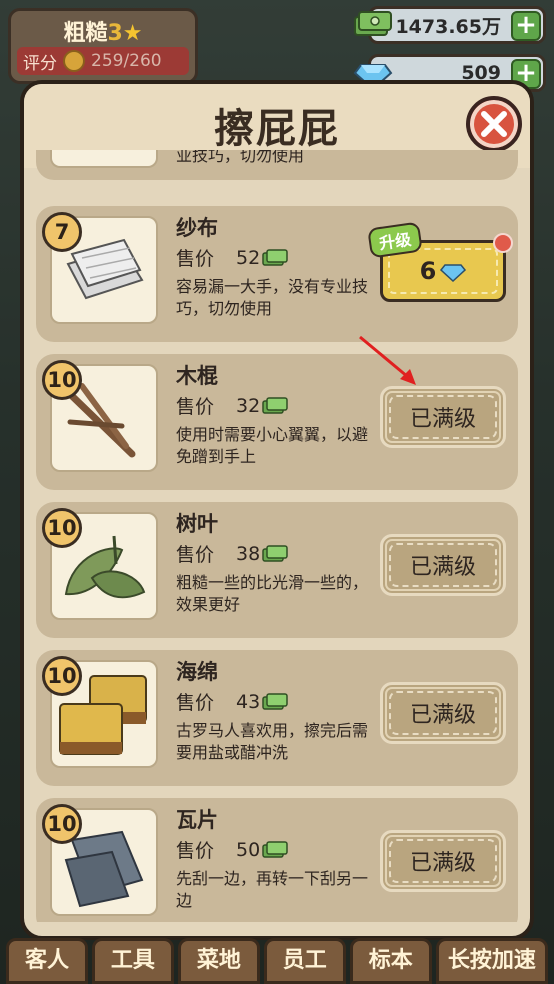 The image size is (554, 984). What do you see at coordinates (40, 63) in the screenshot?
I see `score-label: 评分` at bounding box center [40, 63].